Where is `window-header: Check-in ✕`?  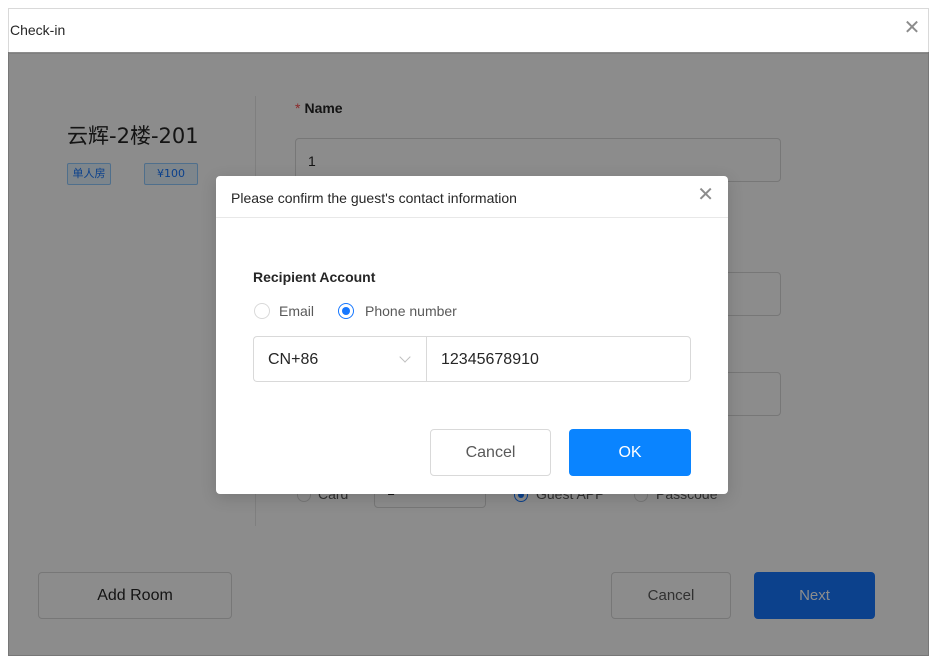 window-header: Check-in ✕ is located at coordinates (468, 31).